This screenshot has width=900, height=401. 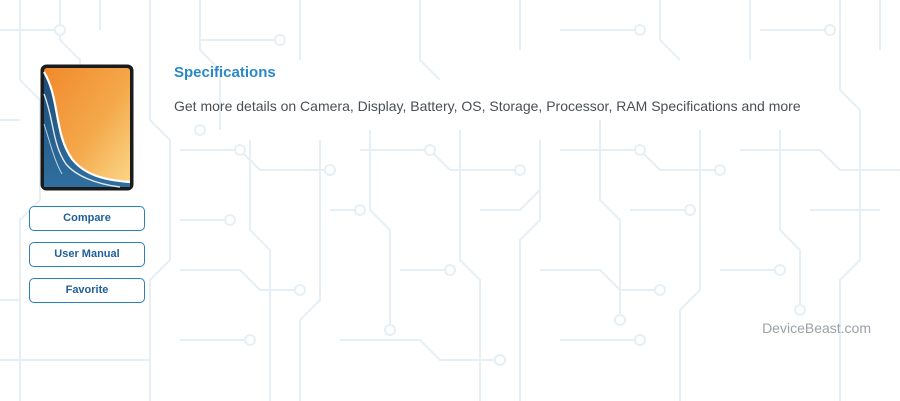 I want to click on device-tablet-image, so click(x=87, y=127).